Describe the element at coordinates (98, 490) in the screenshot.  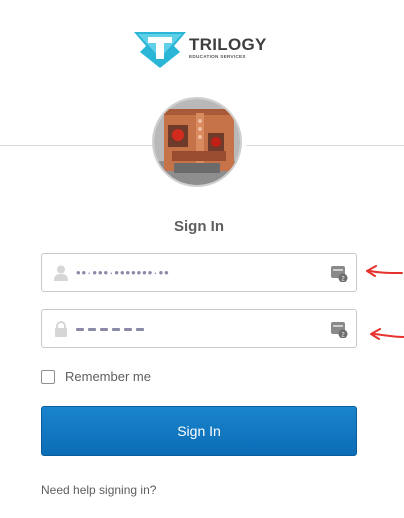
I see `help-link: Need help signing in?` at that location.